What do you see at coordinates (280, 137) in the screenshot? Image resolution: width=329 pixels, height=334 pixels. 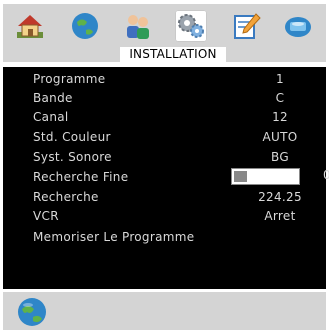 I see `menu-item-value: AUTO` at bounding box center [280, 137].